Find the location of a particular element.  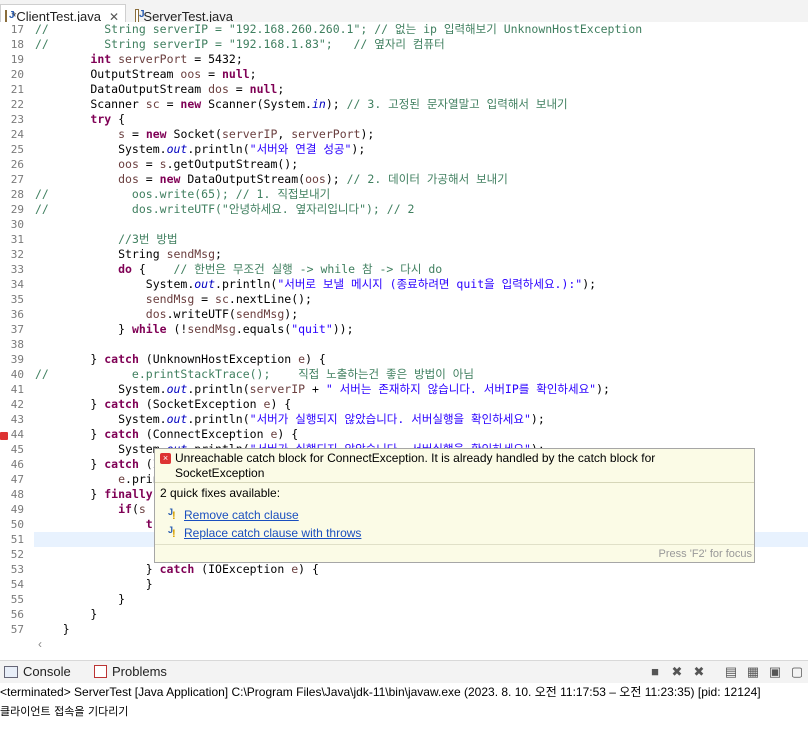

line-number: 19 is located at coordinates (17, 59).